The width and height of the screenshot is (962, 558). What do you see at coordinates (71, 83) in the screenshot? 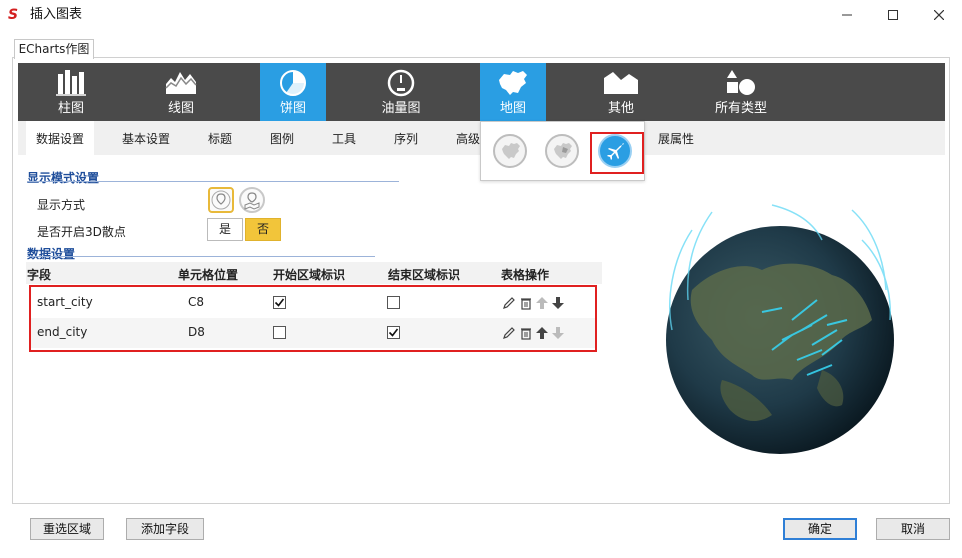
I see `bar-chart-icon` at bounding box center [71, 83].